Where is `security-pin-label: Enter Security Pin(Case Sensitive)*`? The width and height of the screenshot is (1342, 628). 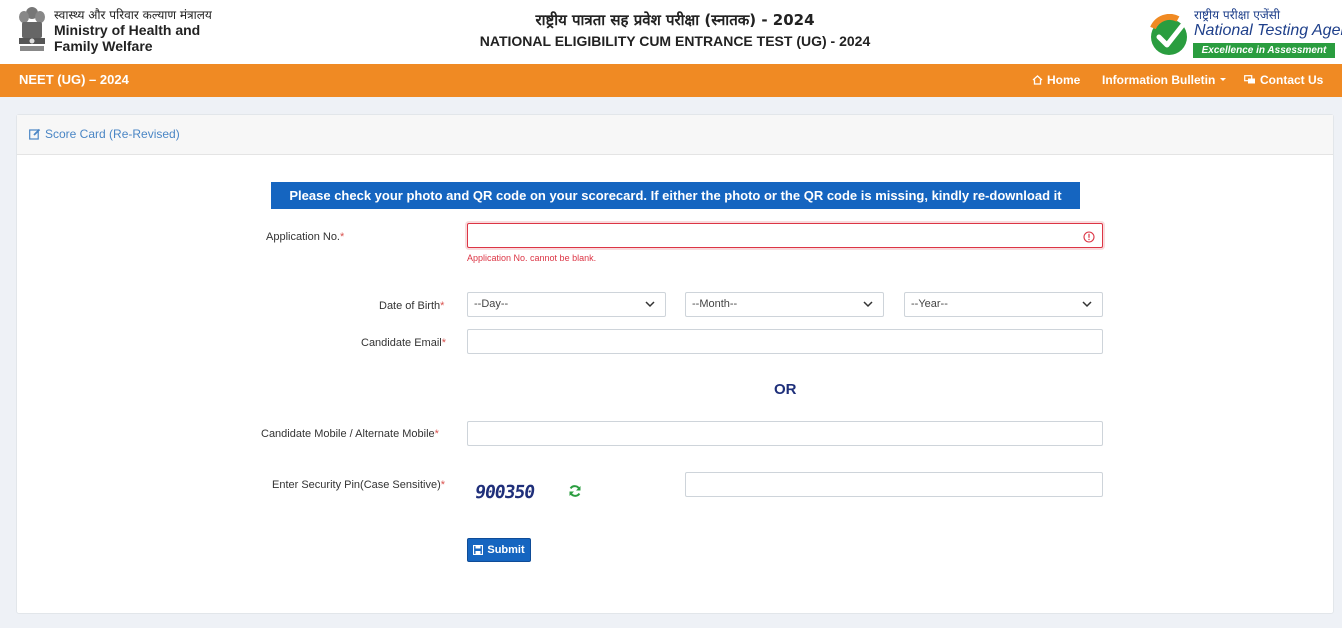 security-pin-label: Enter Security Pin(Case Sensitive)* is located at coordinates (358, 485).